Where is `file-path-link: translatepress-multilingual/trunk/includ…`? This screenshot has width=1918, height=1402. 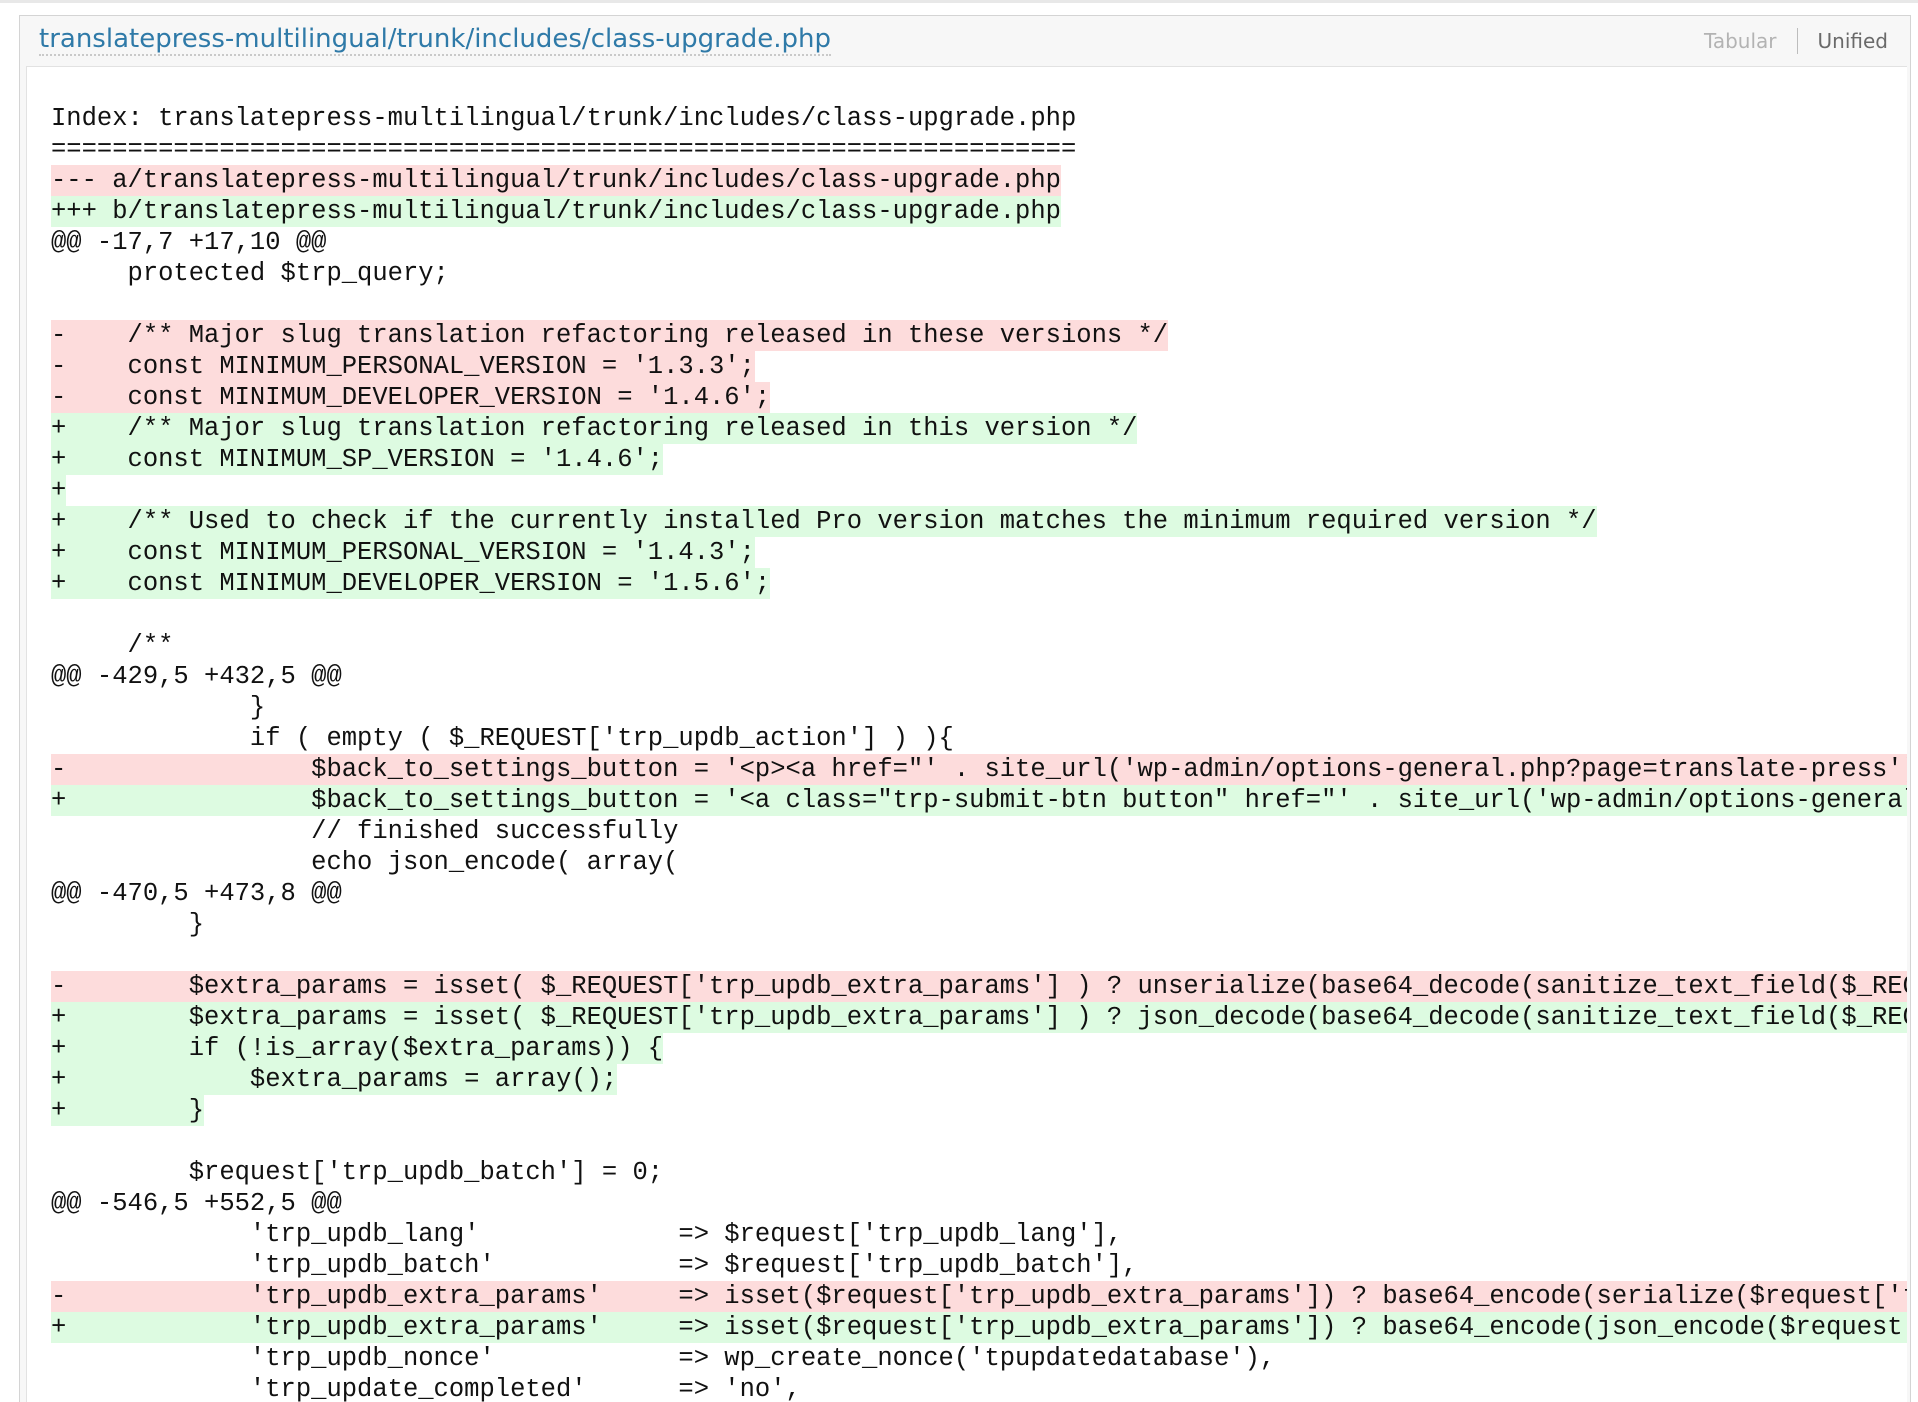
file-path-link: translatepress-multilingual/trunk/includ… is located at coordinates (435, 40).